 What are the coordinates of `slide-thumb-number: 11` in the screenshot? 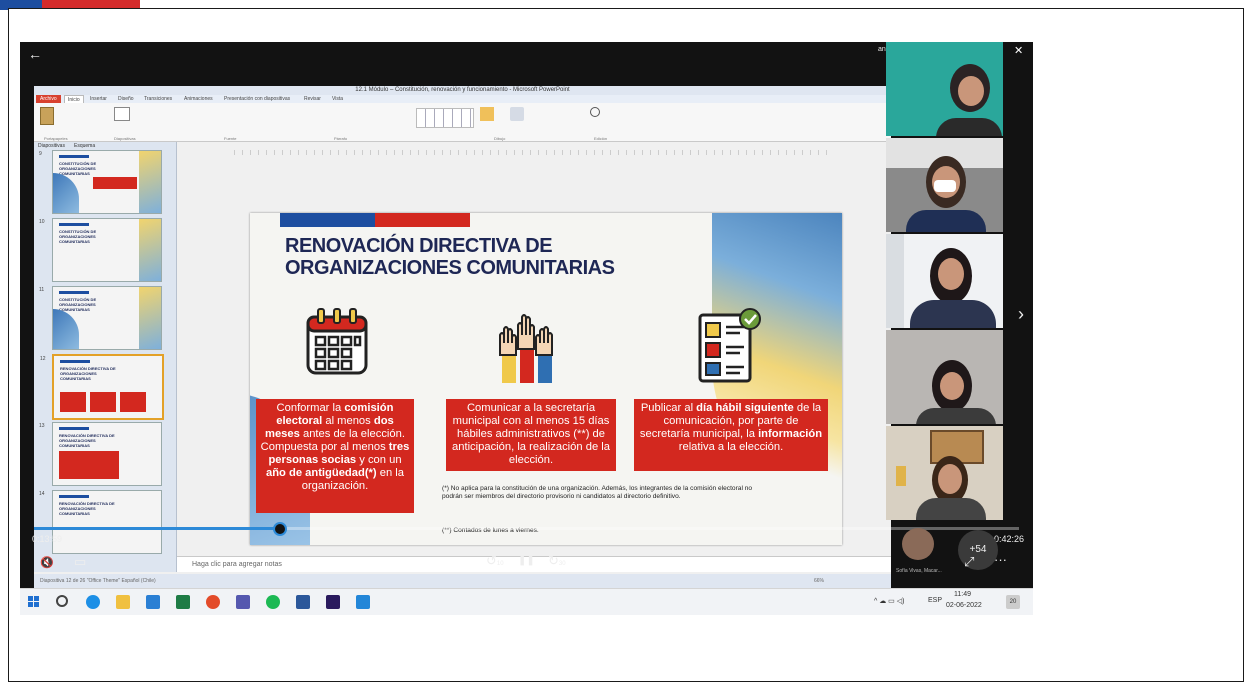 It's located at (42, 290).